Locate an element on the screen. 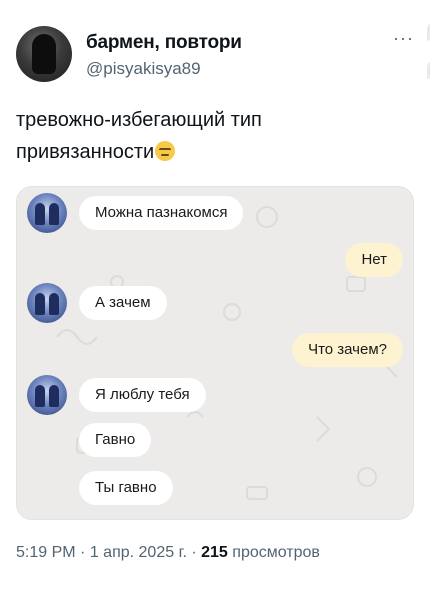  chat-message-row: Я люблу тебя is located at coordinates (116, 395).